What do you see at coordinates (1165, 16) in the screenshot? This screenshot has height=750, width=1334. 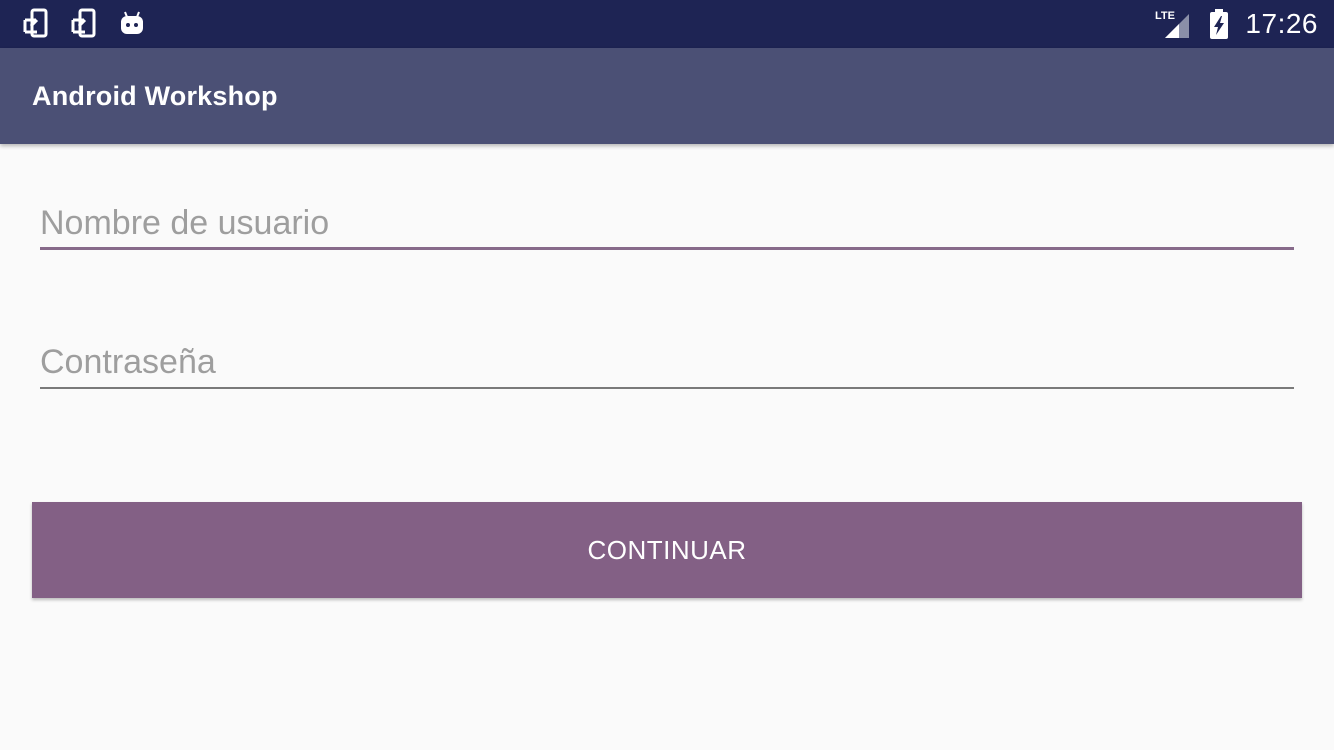 I see `network-type-label: LTE` at bounding box center [1165, 16].